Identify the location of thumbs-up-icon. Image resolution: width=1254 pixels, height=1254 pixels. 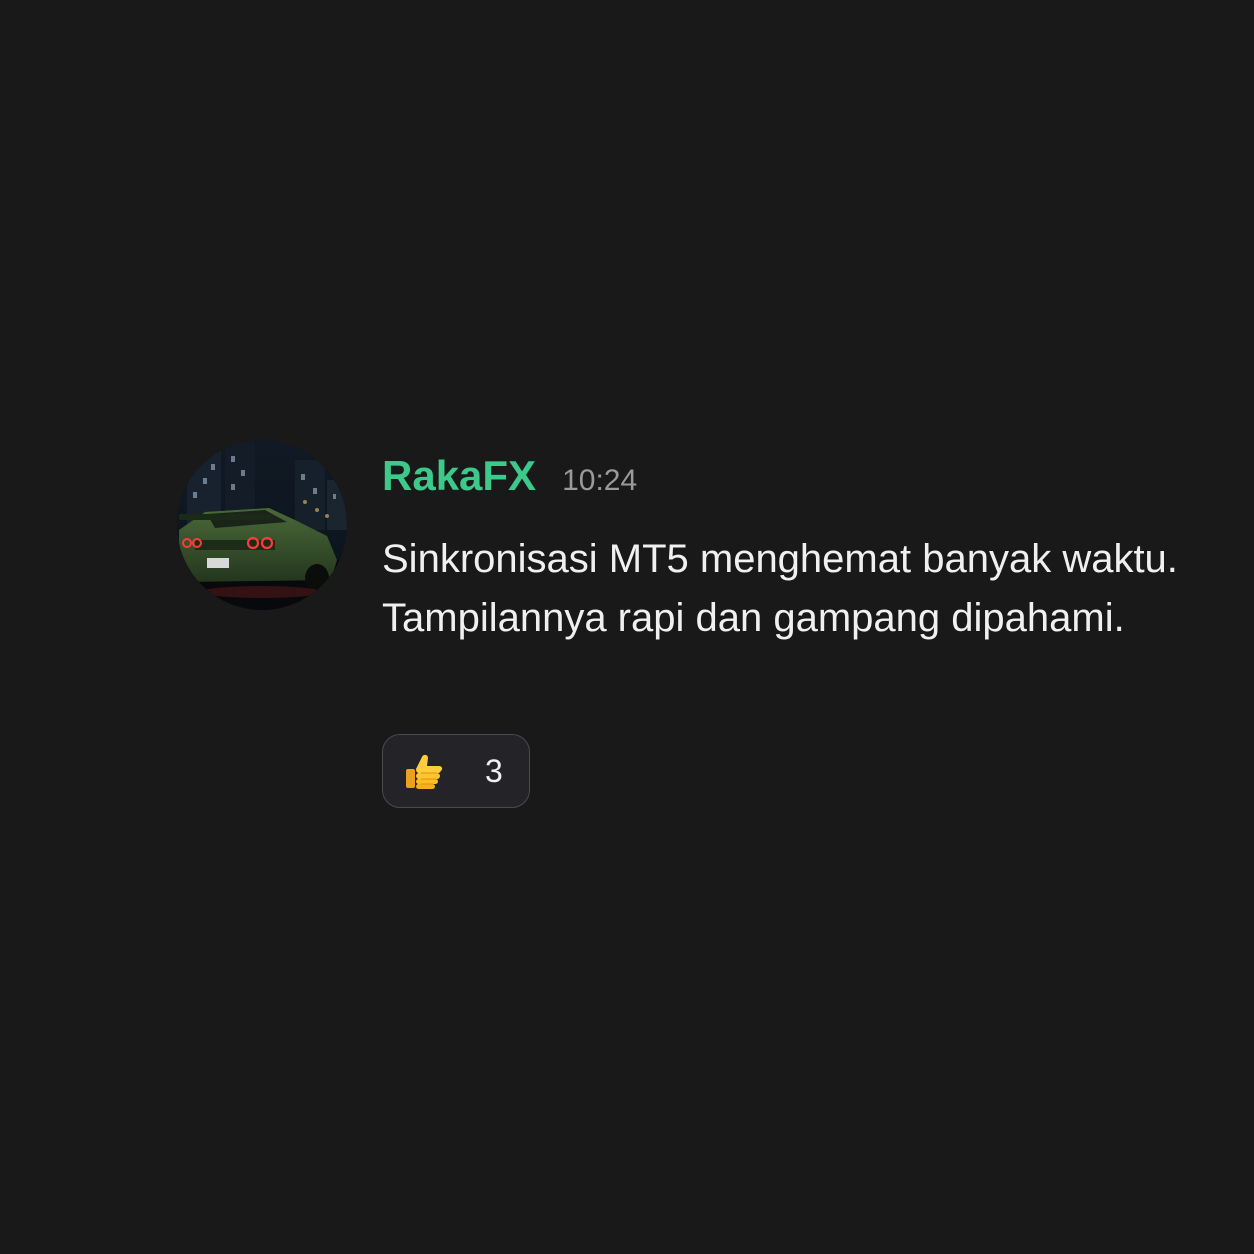
(424, 771).